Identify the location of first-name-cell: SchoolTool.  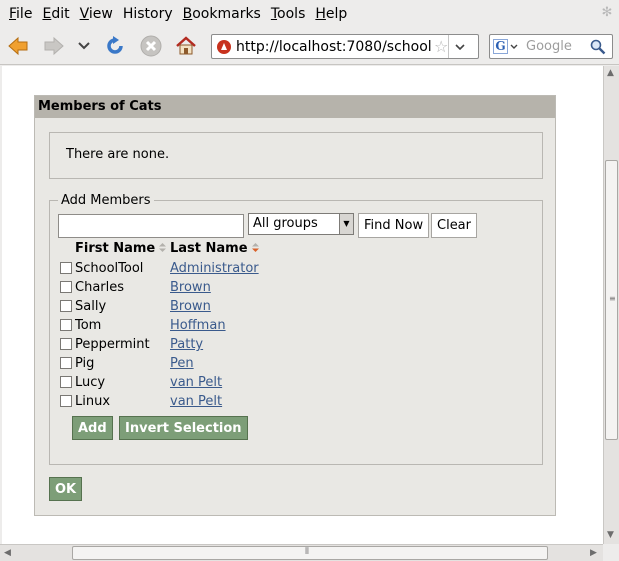
(109, 268).